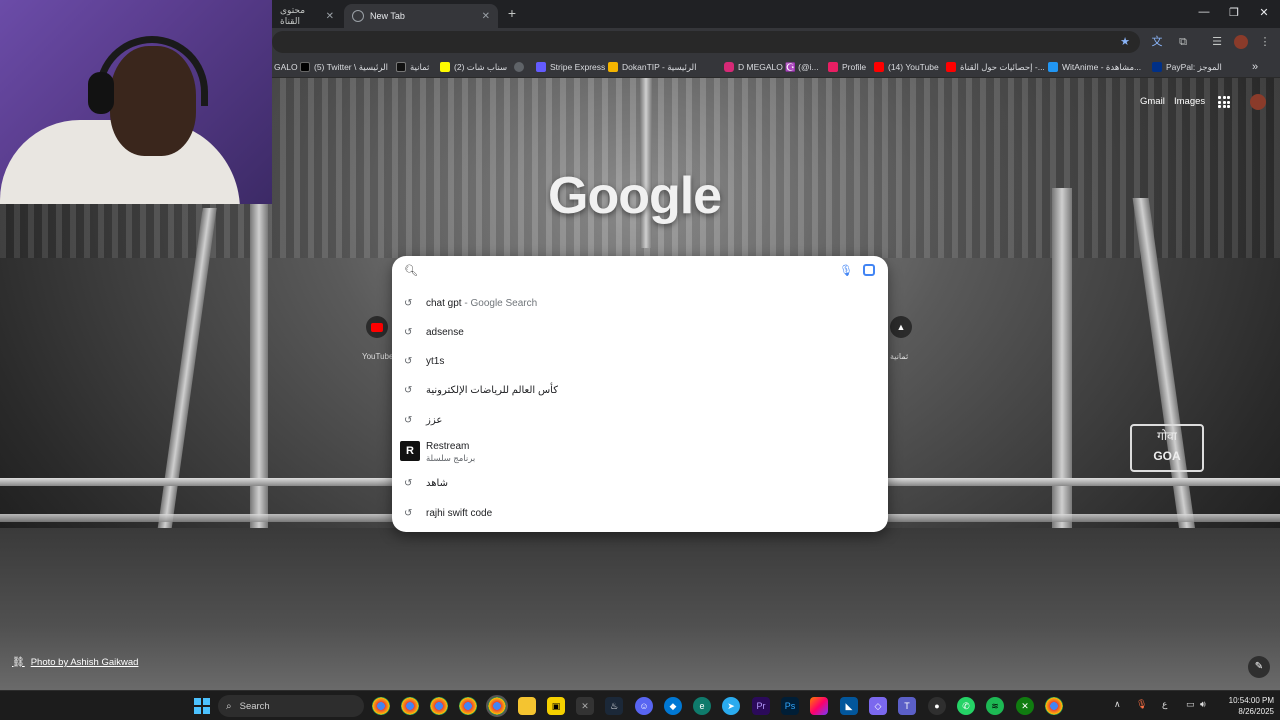 Image resolution: width=1280 pixels, height=720 pixels. I want to click on teams-icon: T, so click(907, 706).